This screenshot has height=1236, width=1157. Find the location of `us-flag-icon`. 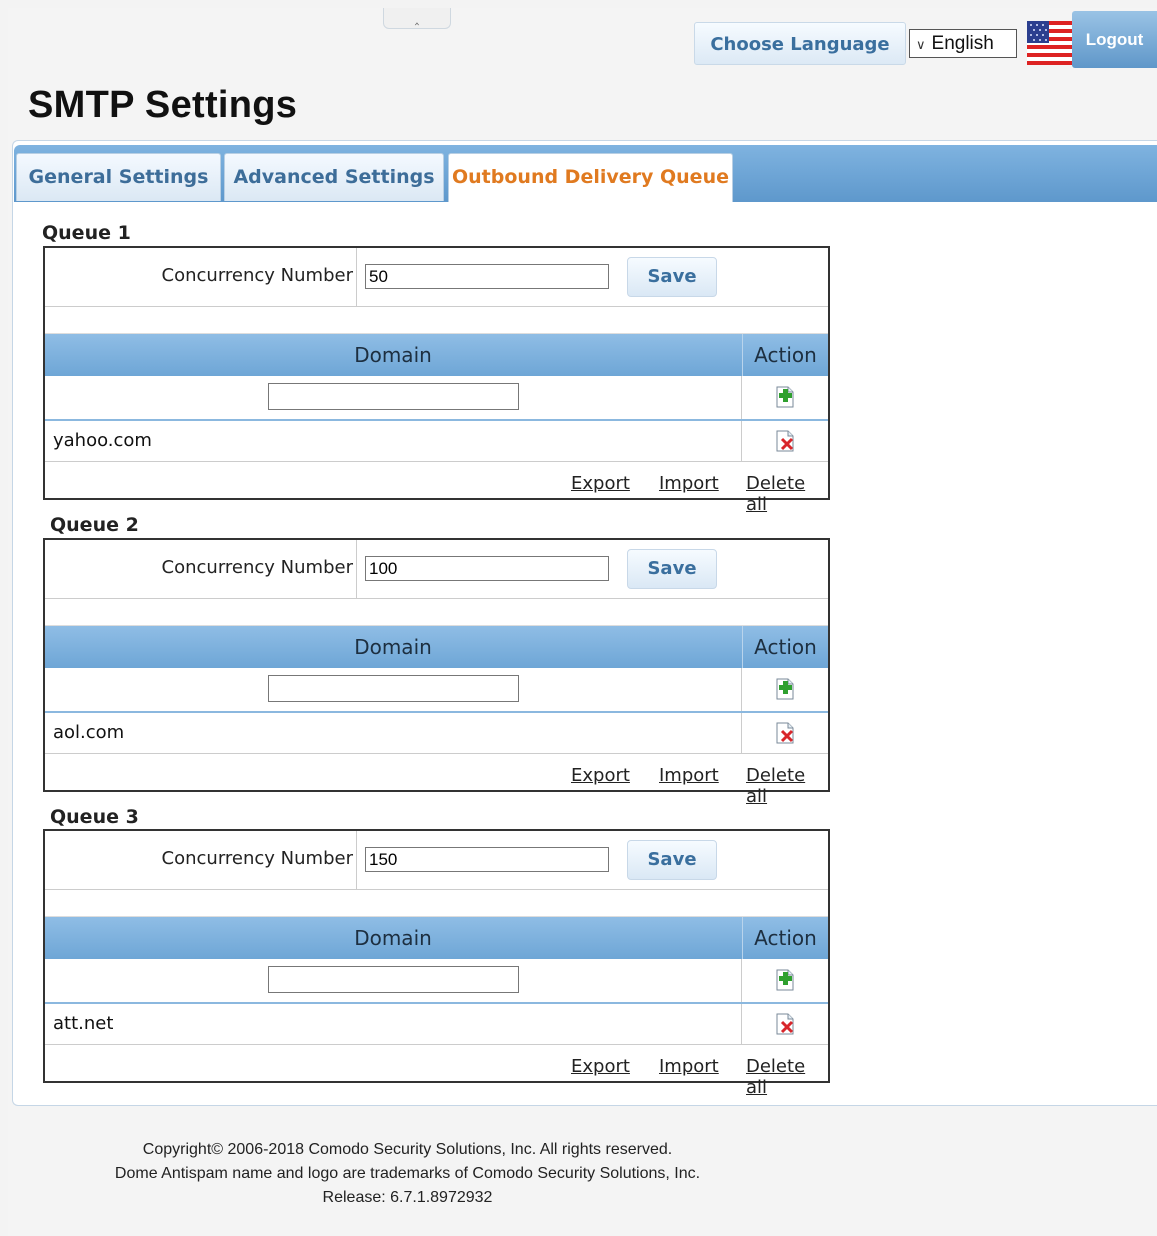

us-flag-icon is located at coordinates (1049, 43).